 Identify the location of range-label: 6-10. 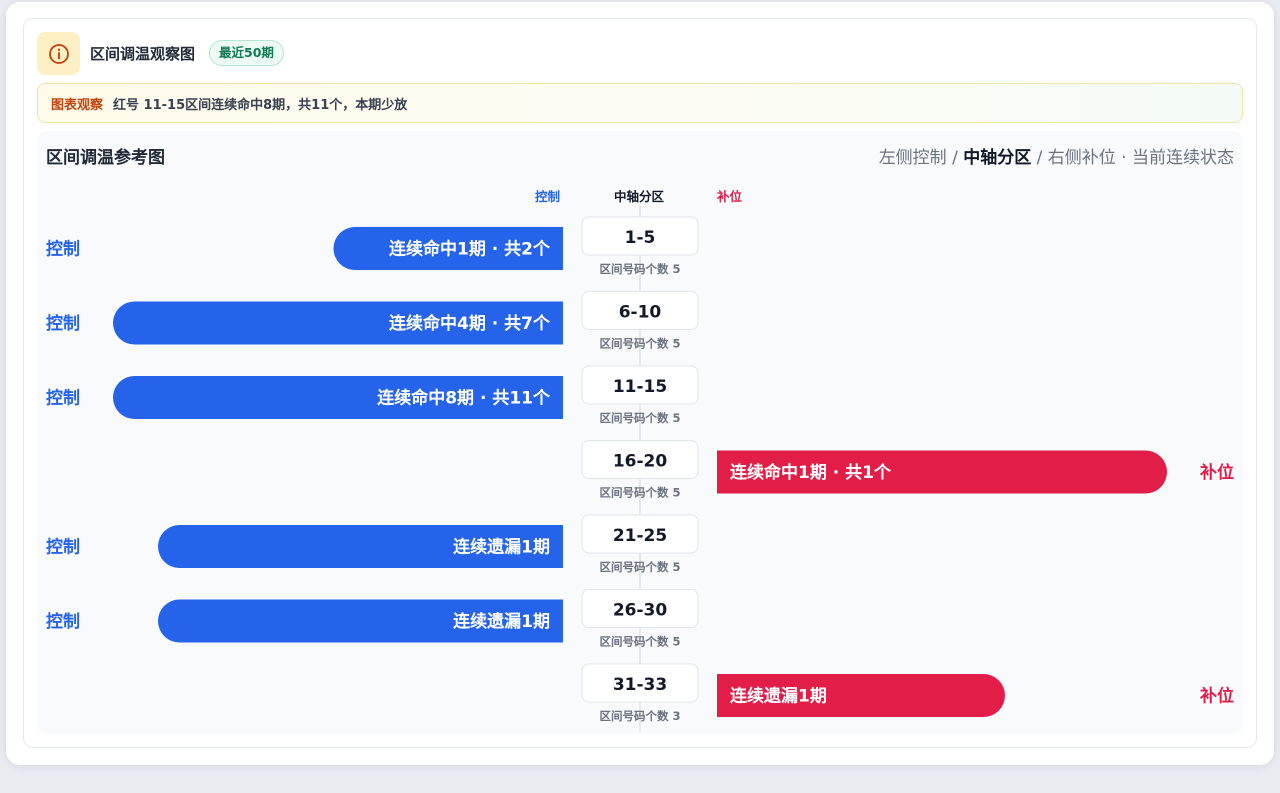
(640, 313).